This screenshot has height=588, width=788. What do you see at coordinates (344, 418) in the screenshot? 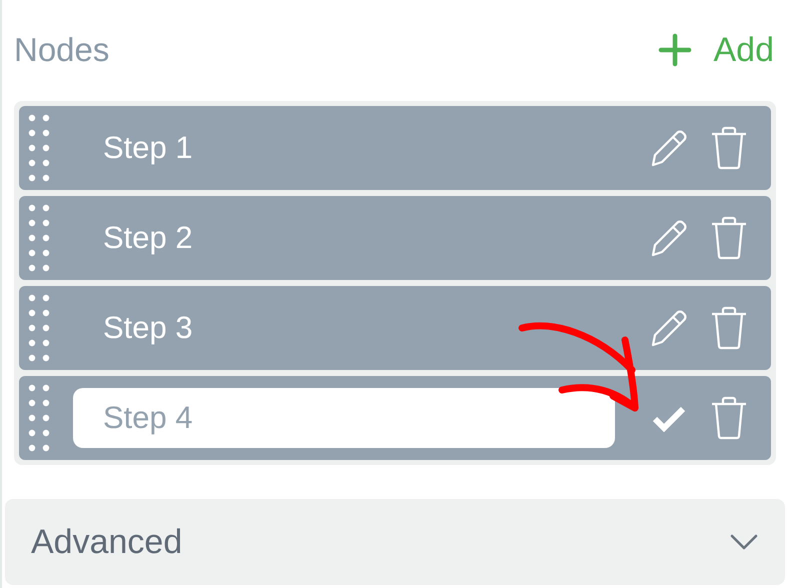
I see `node-name-field: Step 4` at bounding box center [344, 418].